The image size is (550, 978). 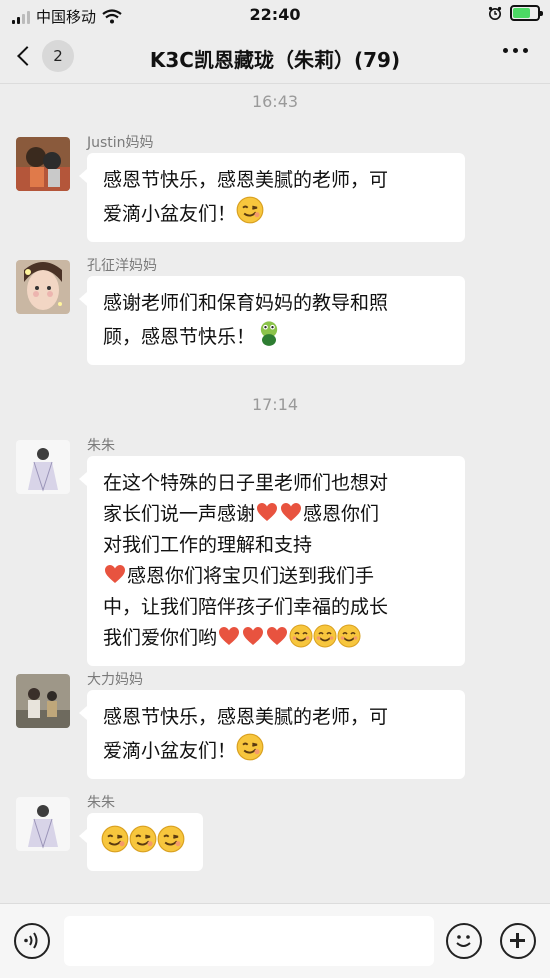 What do you see at coordinates (251, 576) in the screenshot?
I see `message-line: 感恩你们将宝贝们送到我们手` at bounding box center [251, 576].